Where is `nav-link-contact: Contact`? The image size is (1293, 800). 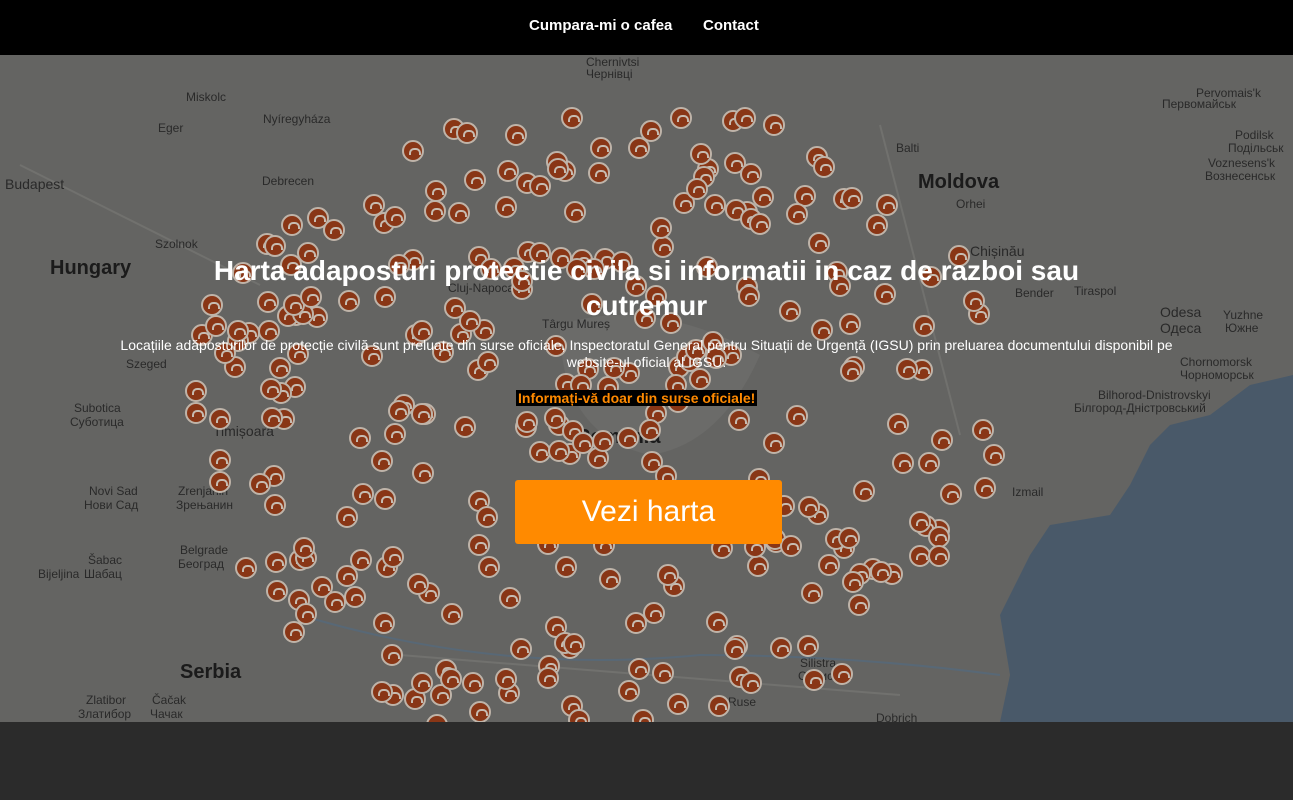 nav-link-contact: Contact is located at coordinates (731, 25).